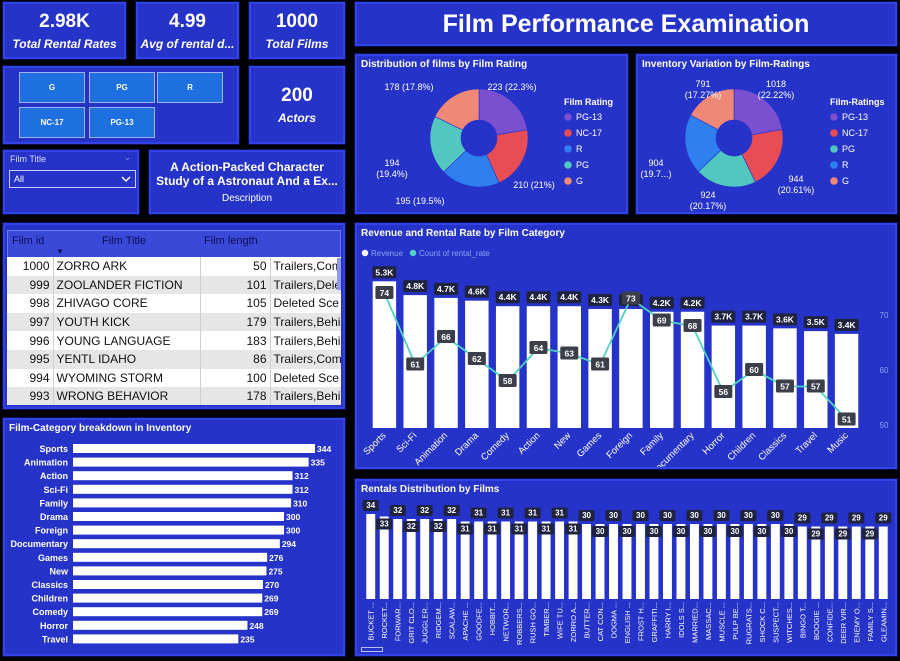 The image size is (900, 661). I want to click on table-row: 994 WYOMING STORM 100 Deleted Sce, so click(174, 378).